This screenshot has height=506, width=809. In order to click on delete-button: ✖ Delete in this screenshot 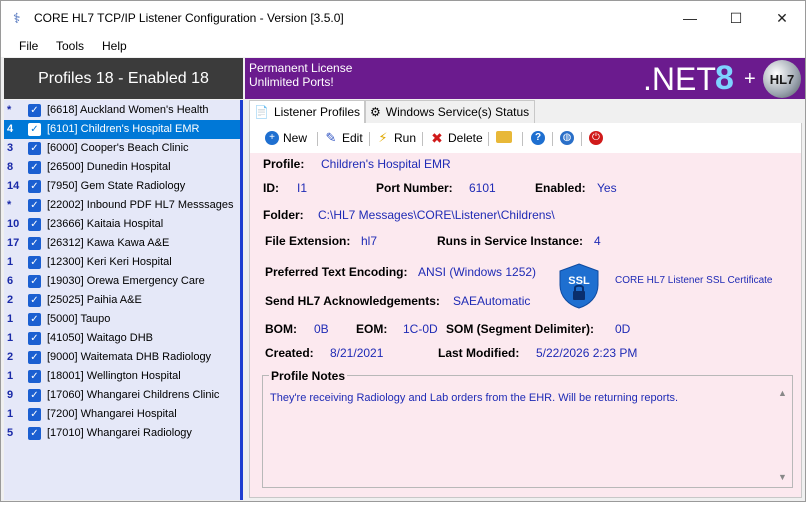, I will do `click(456, 138)`.